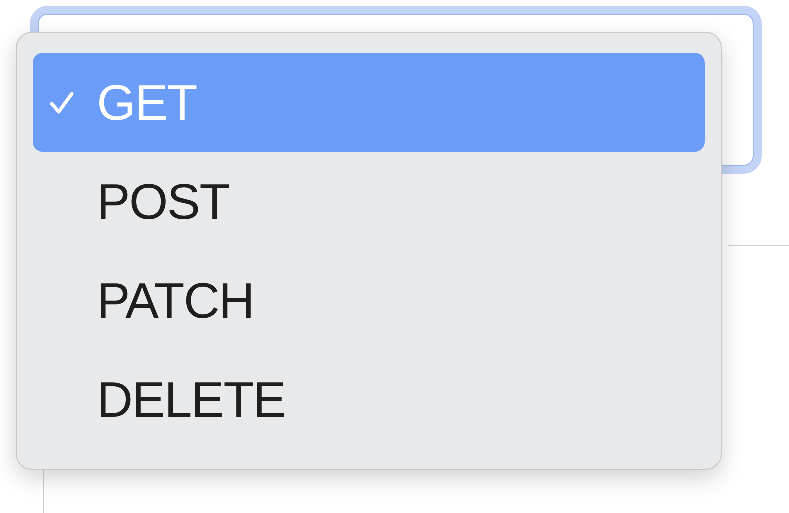  Describe the element at coordinates (62, 103) in the screenshot. I see `check-icon` at that location.